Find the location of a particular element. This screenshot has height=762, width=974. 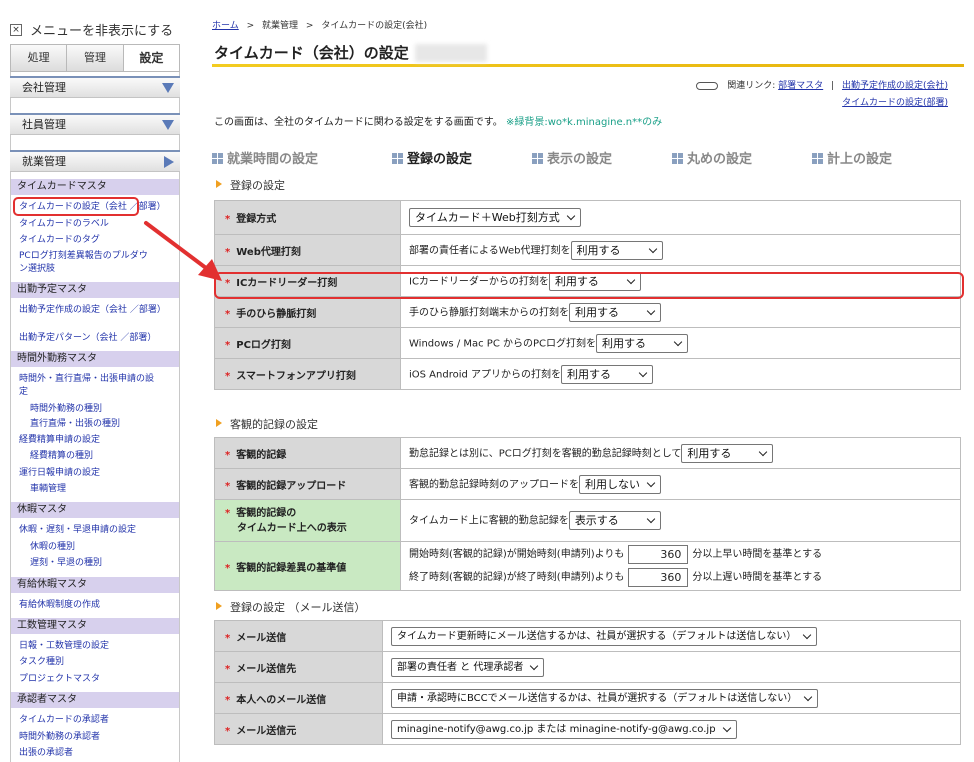

ic-card-highlight-box is located at coordinates (589, 285).